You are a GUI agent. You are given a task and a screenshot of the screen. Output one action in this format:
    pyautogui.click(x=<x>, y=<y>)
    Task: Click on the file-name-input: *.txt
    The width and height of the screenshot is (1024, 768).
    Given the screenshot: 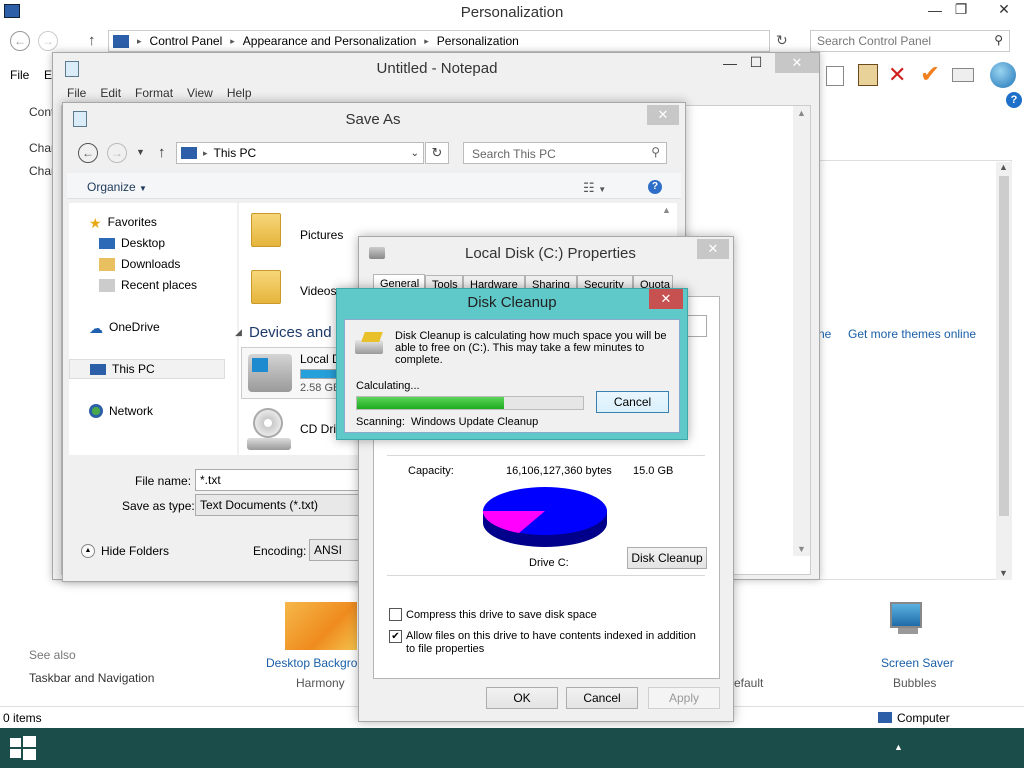 What is the action you would take?
    pyautogui.click(x=285, y=480)
    